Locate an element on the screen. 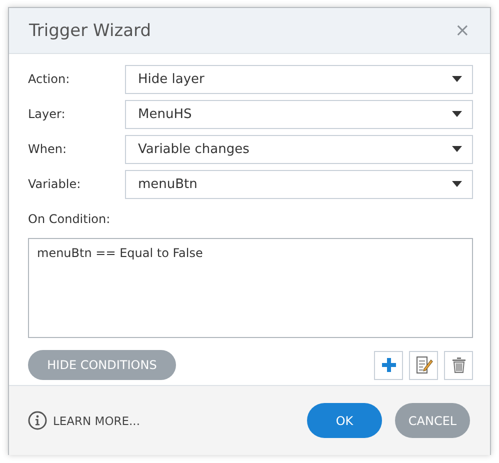  condition-label: On Condition: is located at coordinates (70, 219).